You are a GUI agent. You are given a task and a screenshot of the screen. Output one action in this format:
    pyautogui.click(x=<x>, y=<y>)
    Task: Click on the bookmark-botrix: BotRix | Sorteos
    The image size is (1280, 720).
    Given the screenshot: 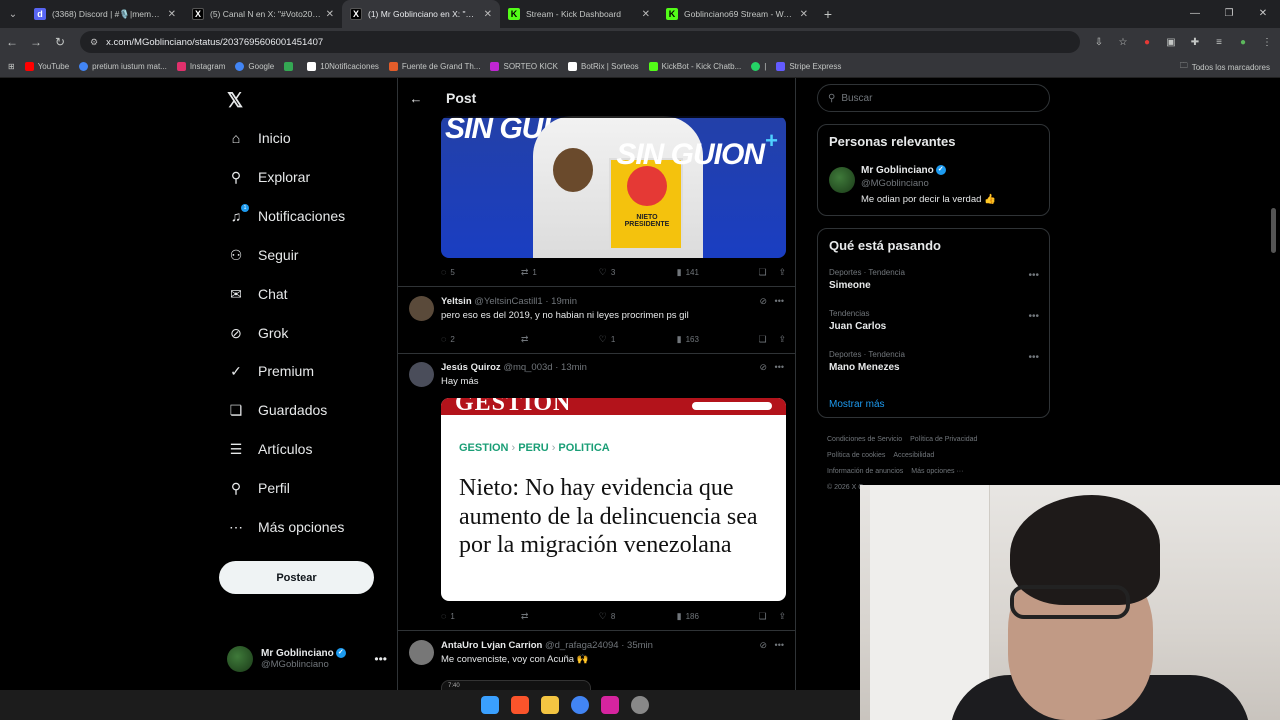 What is the action you would take?
    pyautogui.click(x=603, y=66)
    